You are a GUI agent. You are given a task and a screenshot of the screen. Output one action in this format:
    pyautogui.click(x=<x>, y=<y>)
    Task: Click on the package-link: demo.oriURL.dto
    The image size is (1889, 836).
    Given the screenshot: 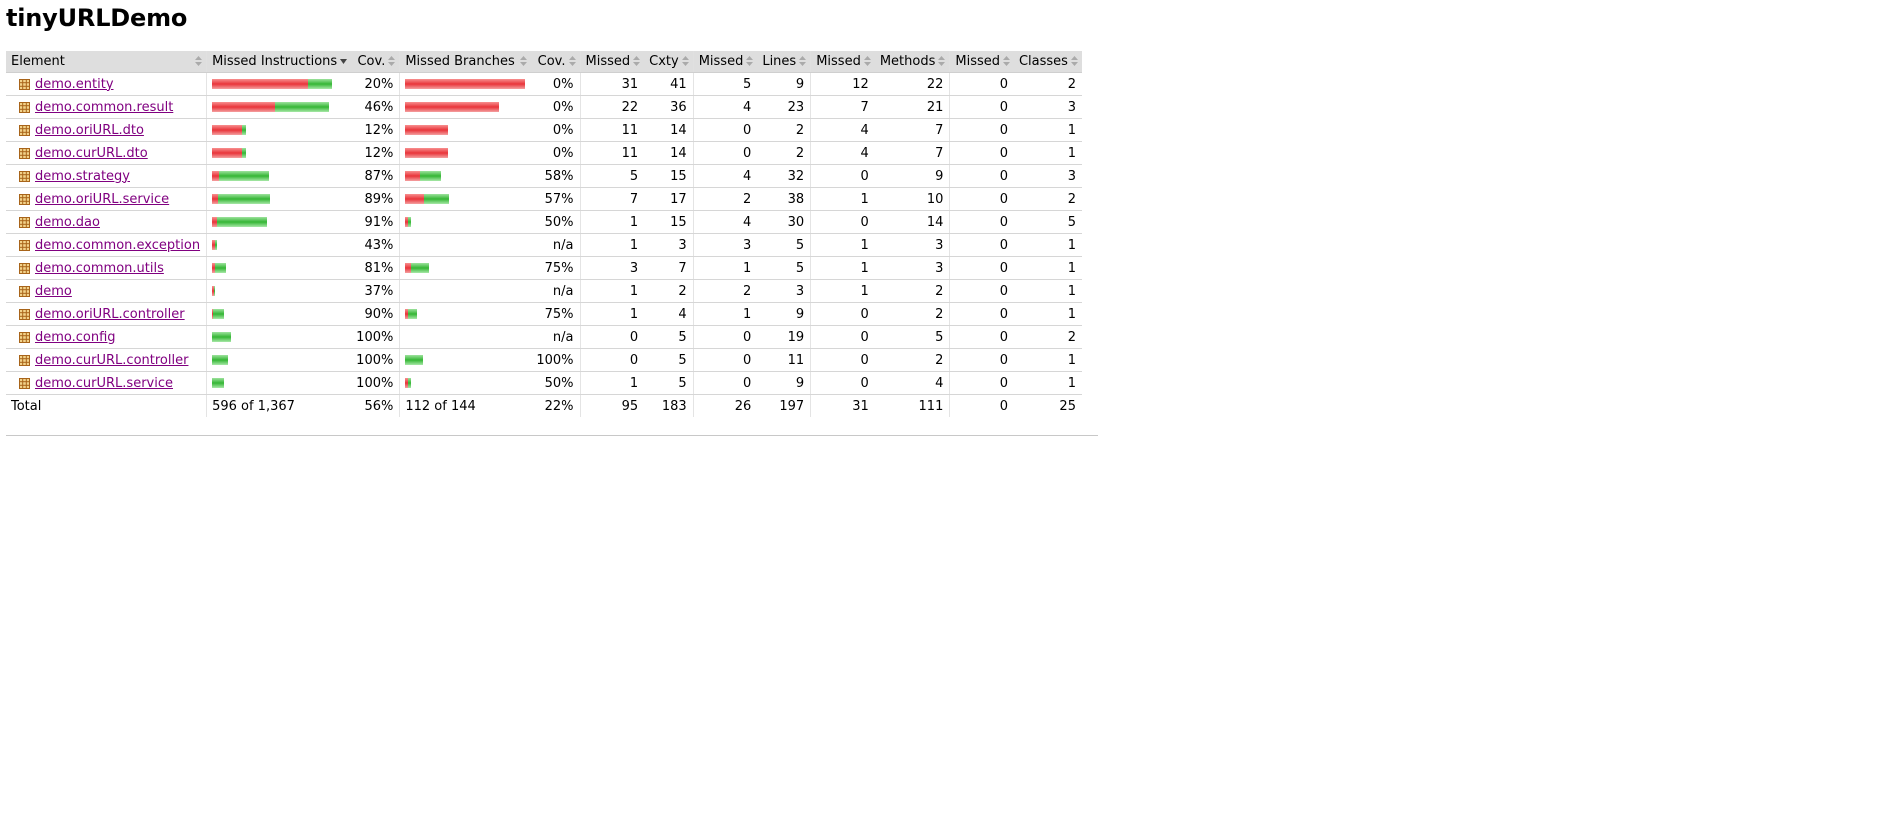 What is the action you would take?
    pyautogui.click(x=89, y=130)
    